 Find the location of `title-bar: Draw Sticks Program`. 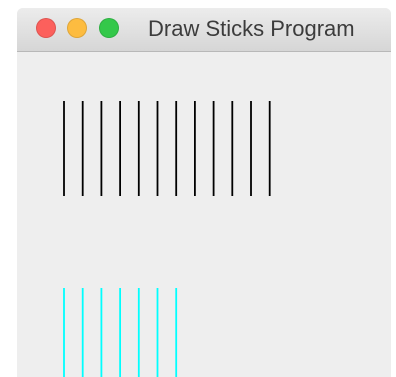

title-bar: Draw Sticks Program is located at coordinates (204, 30).